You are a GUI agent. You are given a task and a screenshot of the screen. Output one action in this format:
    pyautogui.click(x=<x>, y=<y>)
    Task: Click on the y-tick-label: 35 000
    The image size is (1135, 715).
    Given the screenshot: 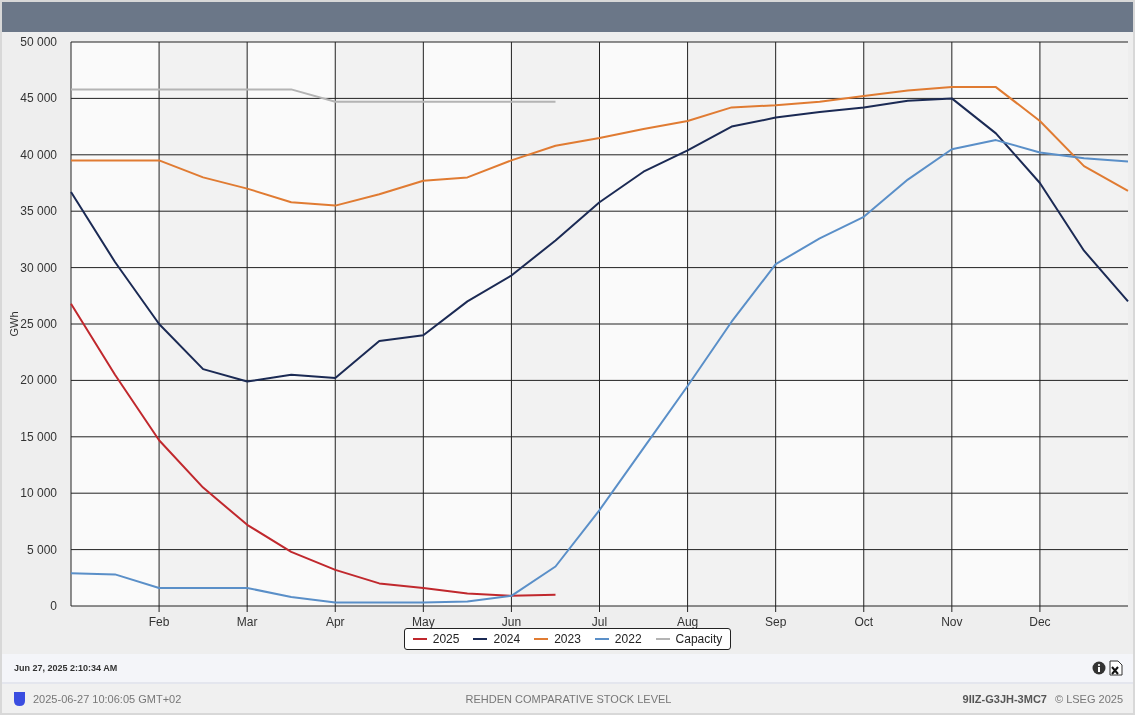 What is the action you would take?
    pyautogui.click(x=38, y=211)
    